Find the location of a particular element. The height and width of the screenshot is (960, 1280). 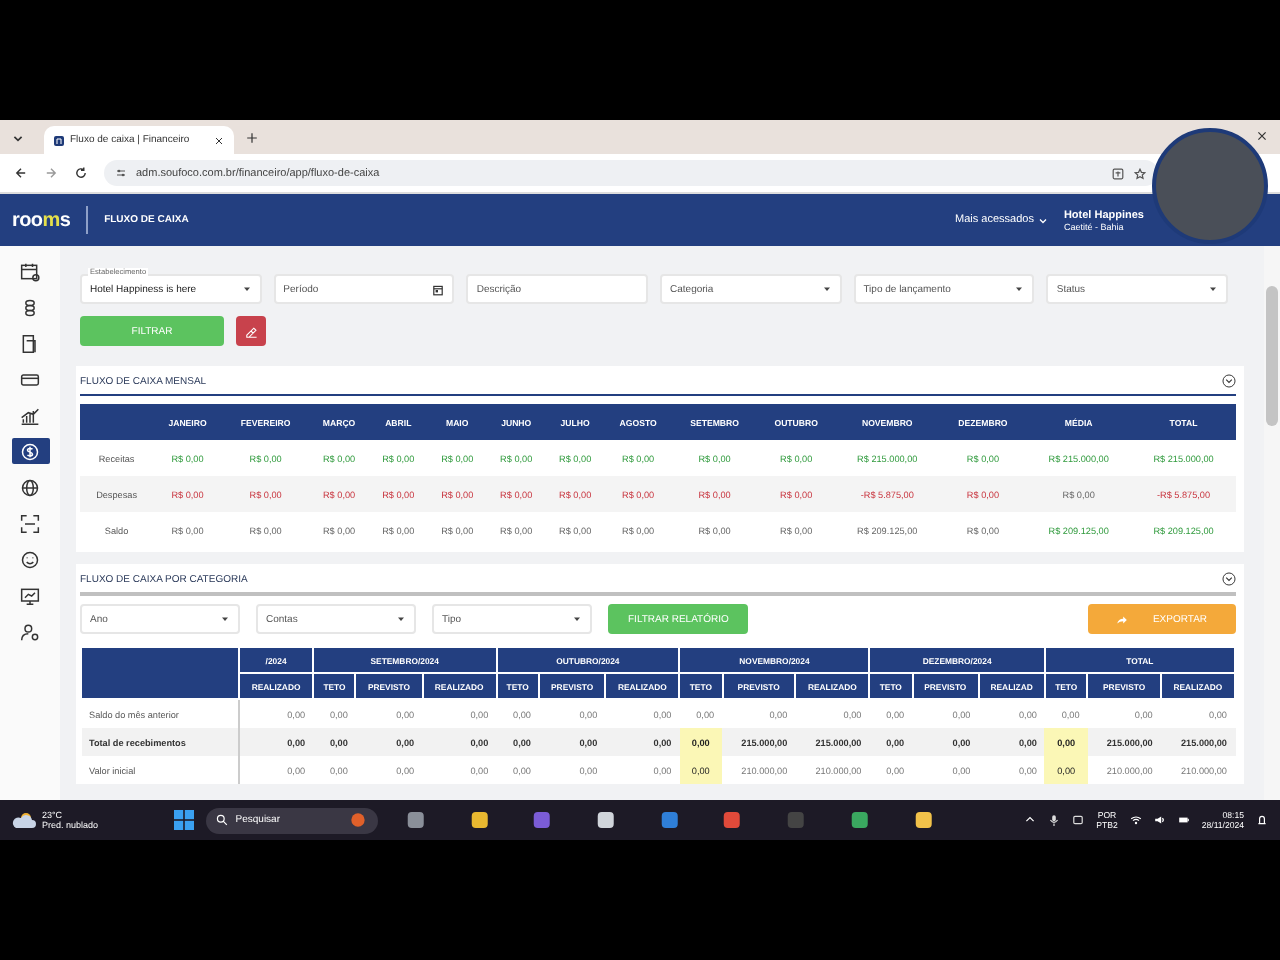

close-tab-icon is located at coordinates (219, 140).